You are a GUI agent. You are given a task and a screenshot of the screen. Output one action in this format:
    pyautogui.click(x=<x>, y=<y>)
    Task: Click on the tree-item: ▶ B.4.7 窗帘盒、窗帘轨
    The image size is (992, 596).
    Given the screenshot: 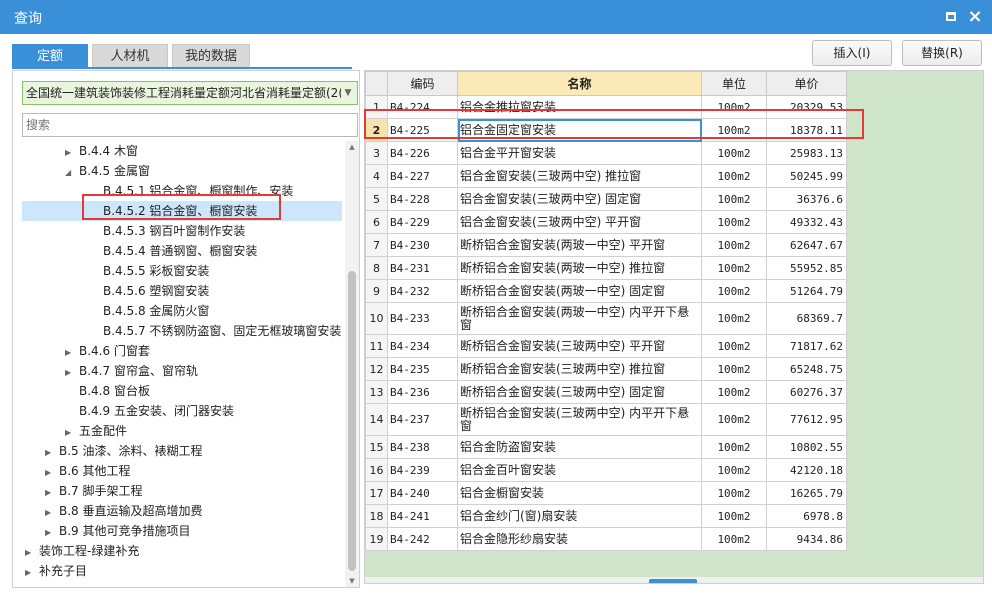 What is the action you would take?
    pyautogui.click(x=131, y=371)
    